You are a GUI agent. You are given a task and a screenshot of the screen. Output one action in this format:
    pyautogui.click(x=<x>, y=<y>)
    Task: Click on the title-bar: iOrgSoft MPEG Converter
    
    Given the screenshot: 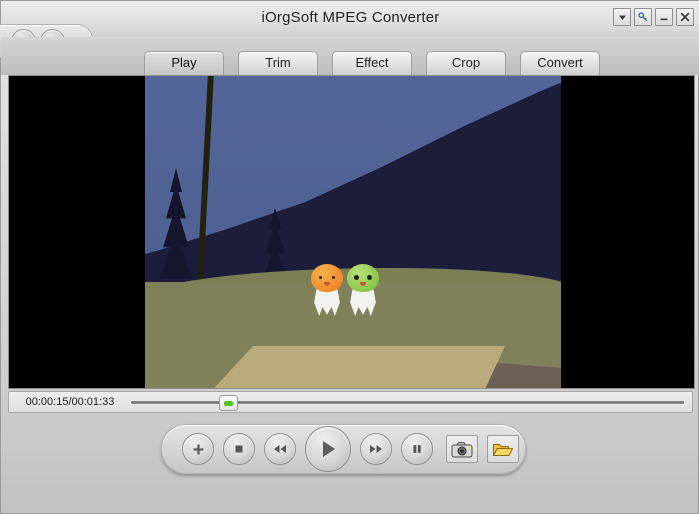 What is the action you would take?
    pyautogui.click(x=349, y=29)
    